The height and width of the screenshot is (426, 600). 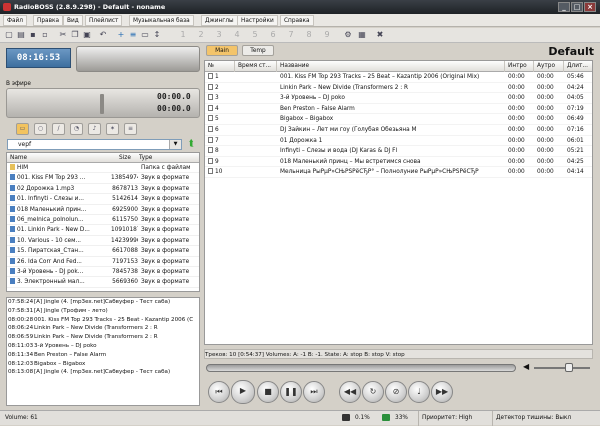 What do you see at coordinates (94, 129) in the screenshot?
I see `music-tab-icon: ♪` at bounding box center [94, 129].